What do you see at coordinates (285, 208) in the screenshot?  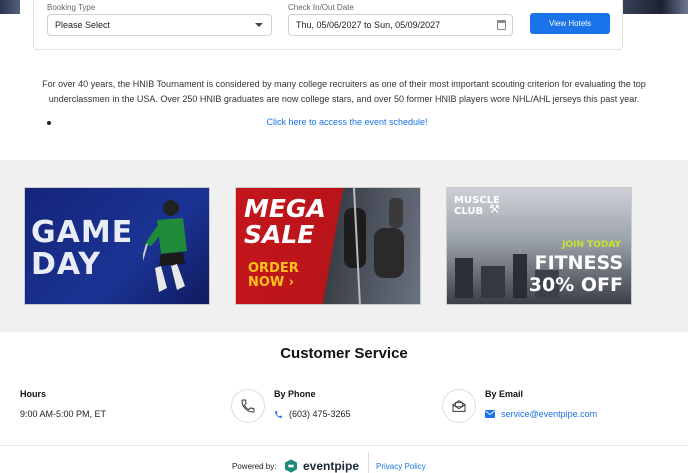 I see `promo-line: MEGA` at bounding box center [285, 208].